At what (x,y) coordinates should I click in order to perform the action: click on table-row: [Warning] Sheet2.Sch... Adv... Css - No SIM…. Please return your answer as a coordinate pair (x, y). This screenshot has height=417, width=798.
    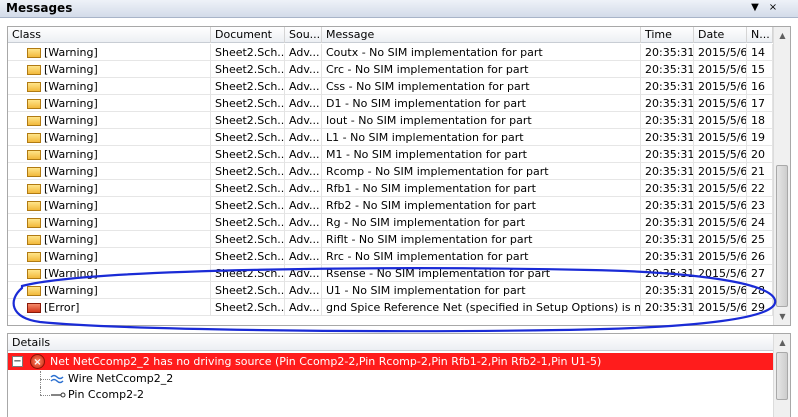
    Looking at the image, I should click on (390, 86).